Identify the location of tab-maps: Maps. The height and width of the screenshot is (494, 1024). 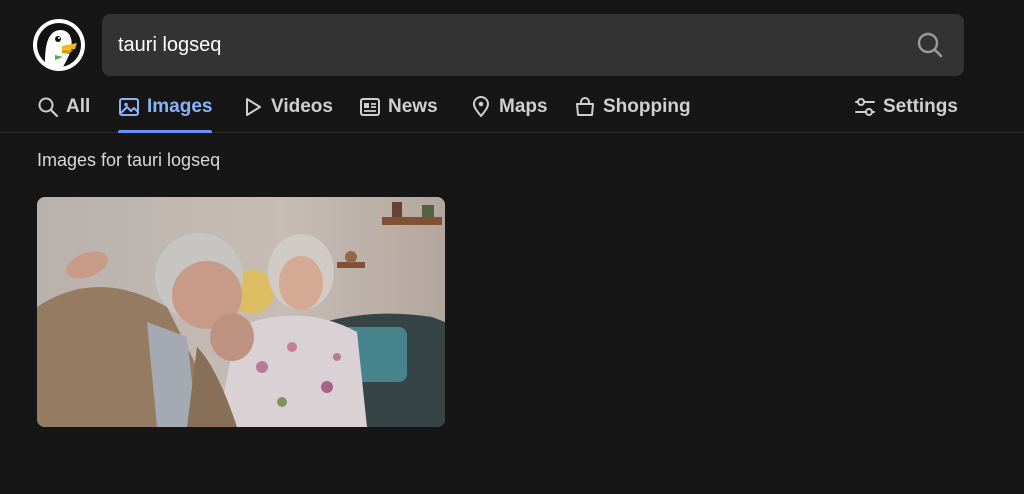
(509, 110).